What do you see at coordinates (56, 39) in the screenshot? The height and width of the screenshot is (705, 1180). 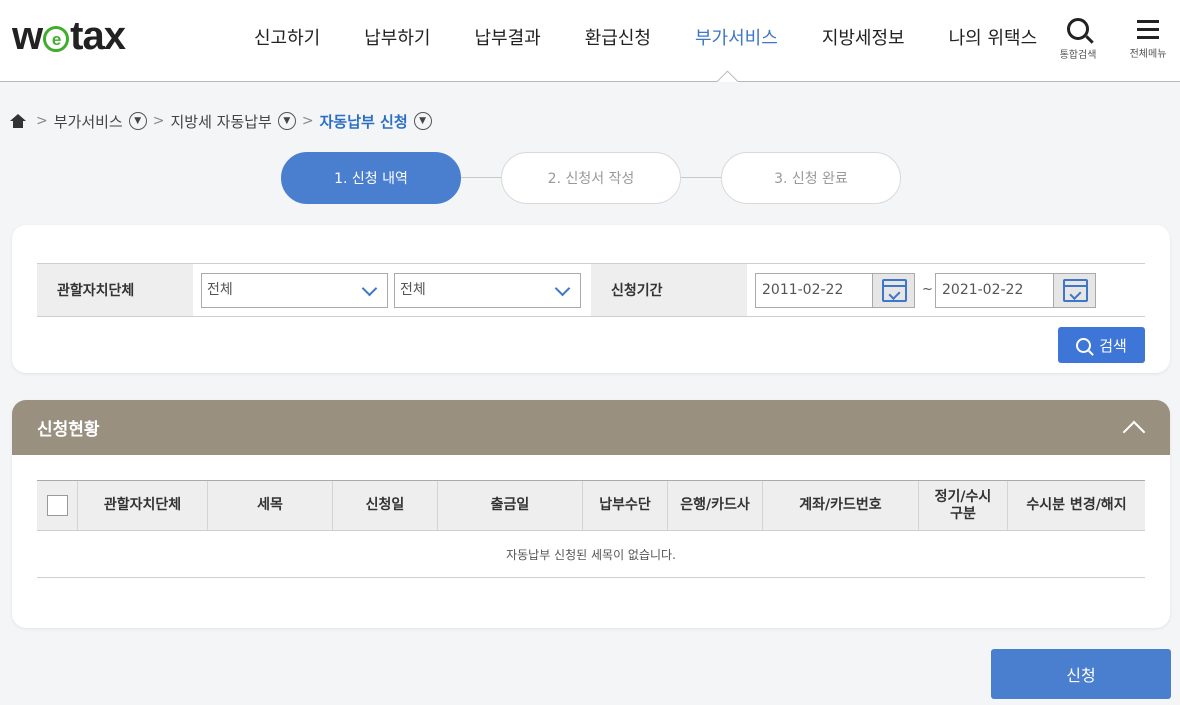 I see `logo-e-mark: e` at bounding box center [56, 39].